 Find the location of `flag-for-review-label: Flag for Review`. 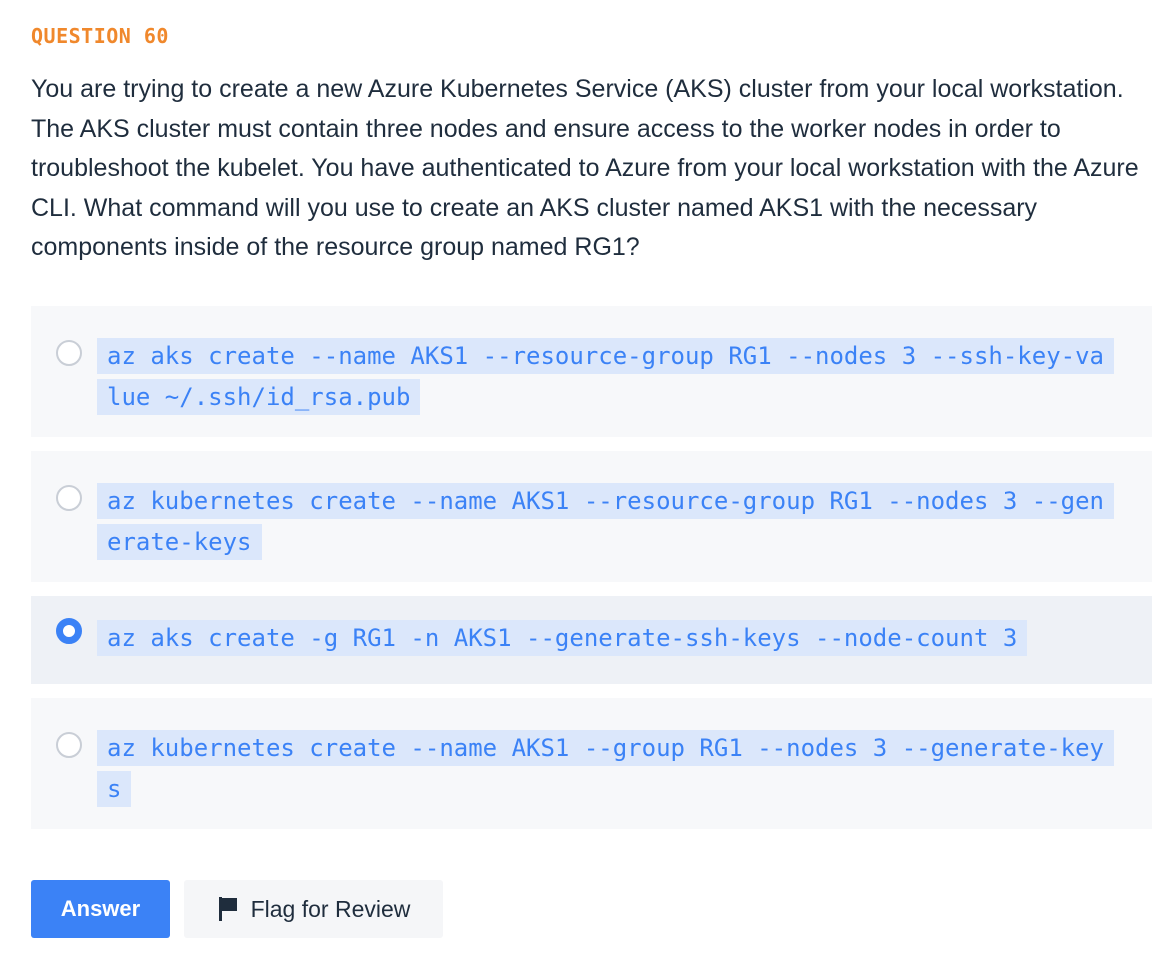

flag-for-review-label: Flag for Review is located at coordinates (330, 908).